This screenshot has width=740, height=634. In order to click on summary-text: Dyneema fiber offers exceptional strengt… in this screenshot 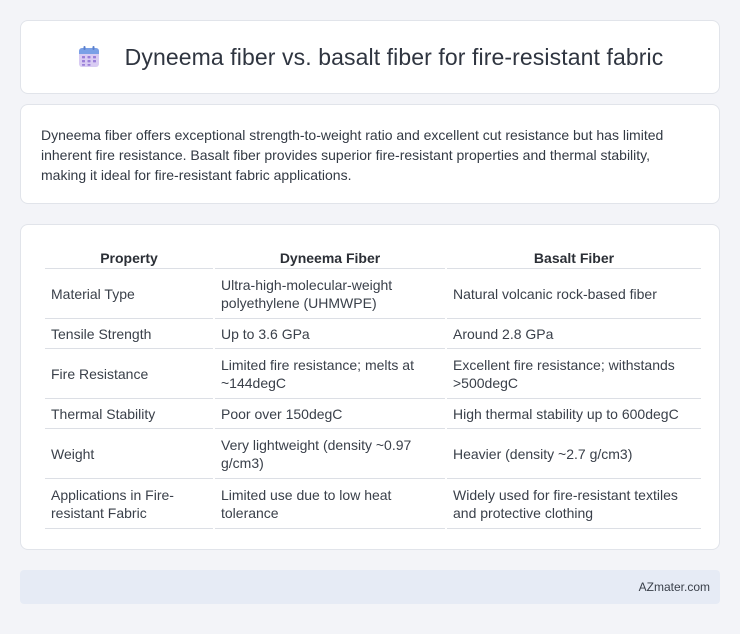, I will do `click(352, 155)`.